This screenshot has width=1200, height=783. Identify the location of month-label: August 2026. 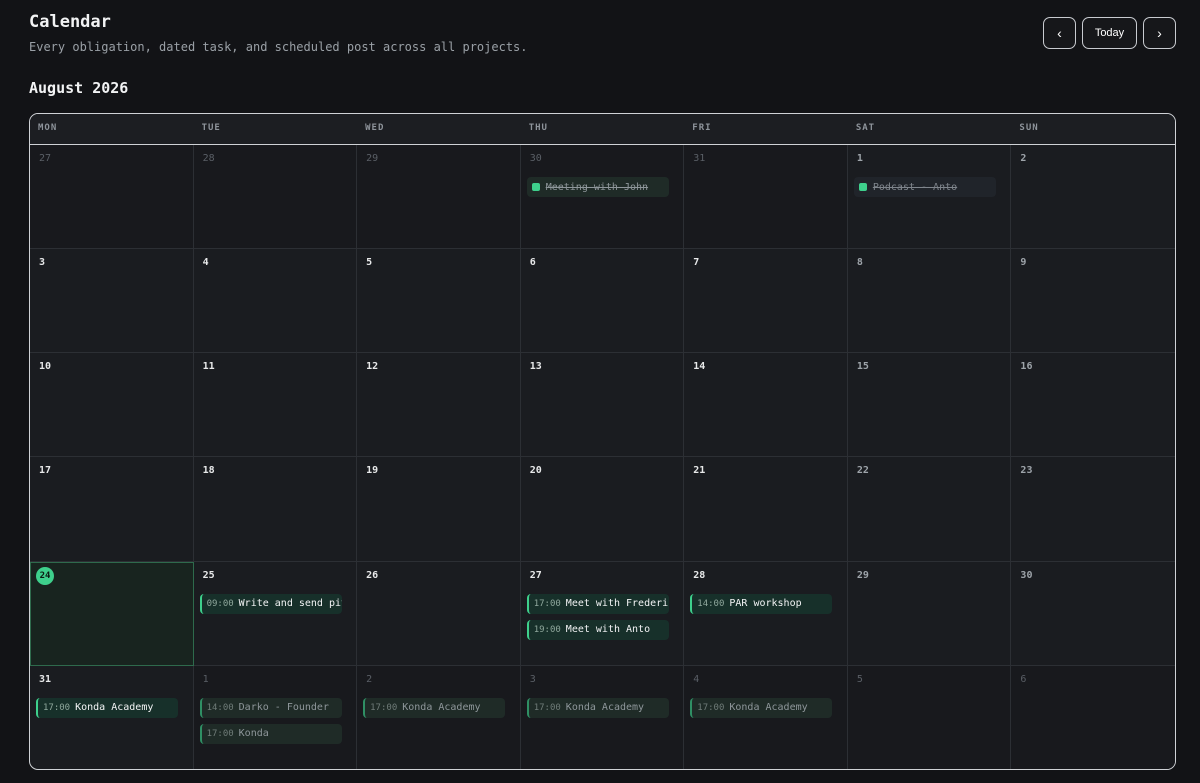
(79, 88).